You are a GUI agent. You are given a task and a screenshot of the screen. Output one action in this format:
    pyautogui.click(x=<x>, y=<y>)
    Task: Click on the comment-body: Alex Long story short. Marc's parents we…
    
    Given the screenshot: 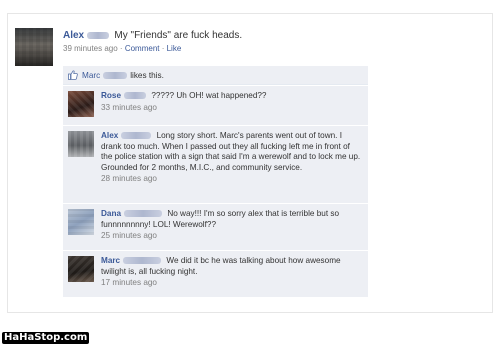 What is the action you would take?
    pyautogui.click(x=232, y=164)
    